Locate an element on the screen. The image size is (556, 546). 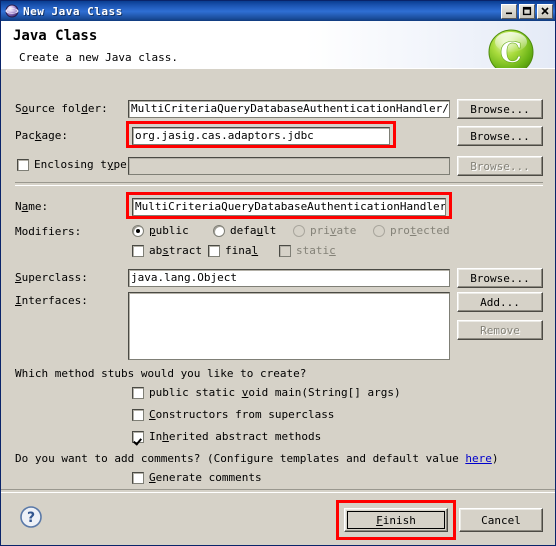
interfaces-remove-label: Remove is located at coordinates (500, 330).